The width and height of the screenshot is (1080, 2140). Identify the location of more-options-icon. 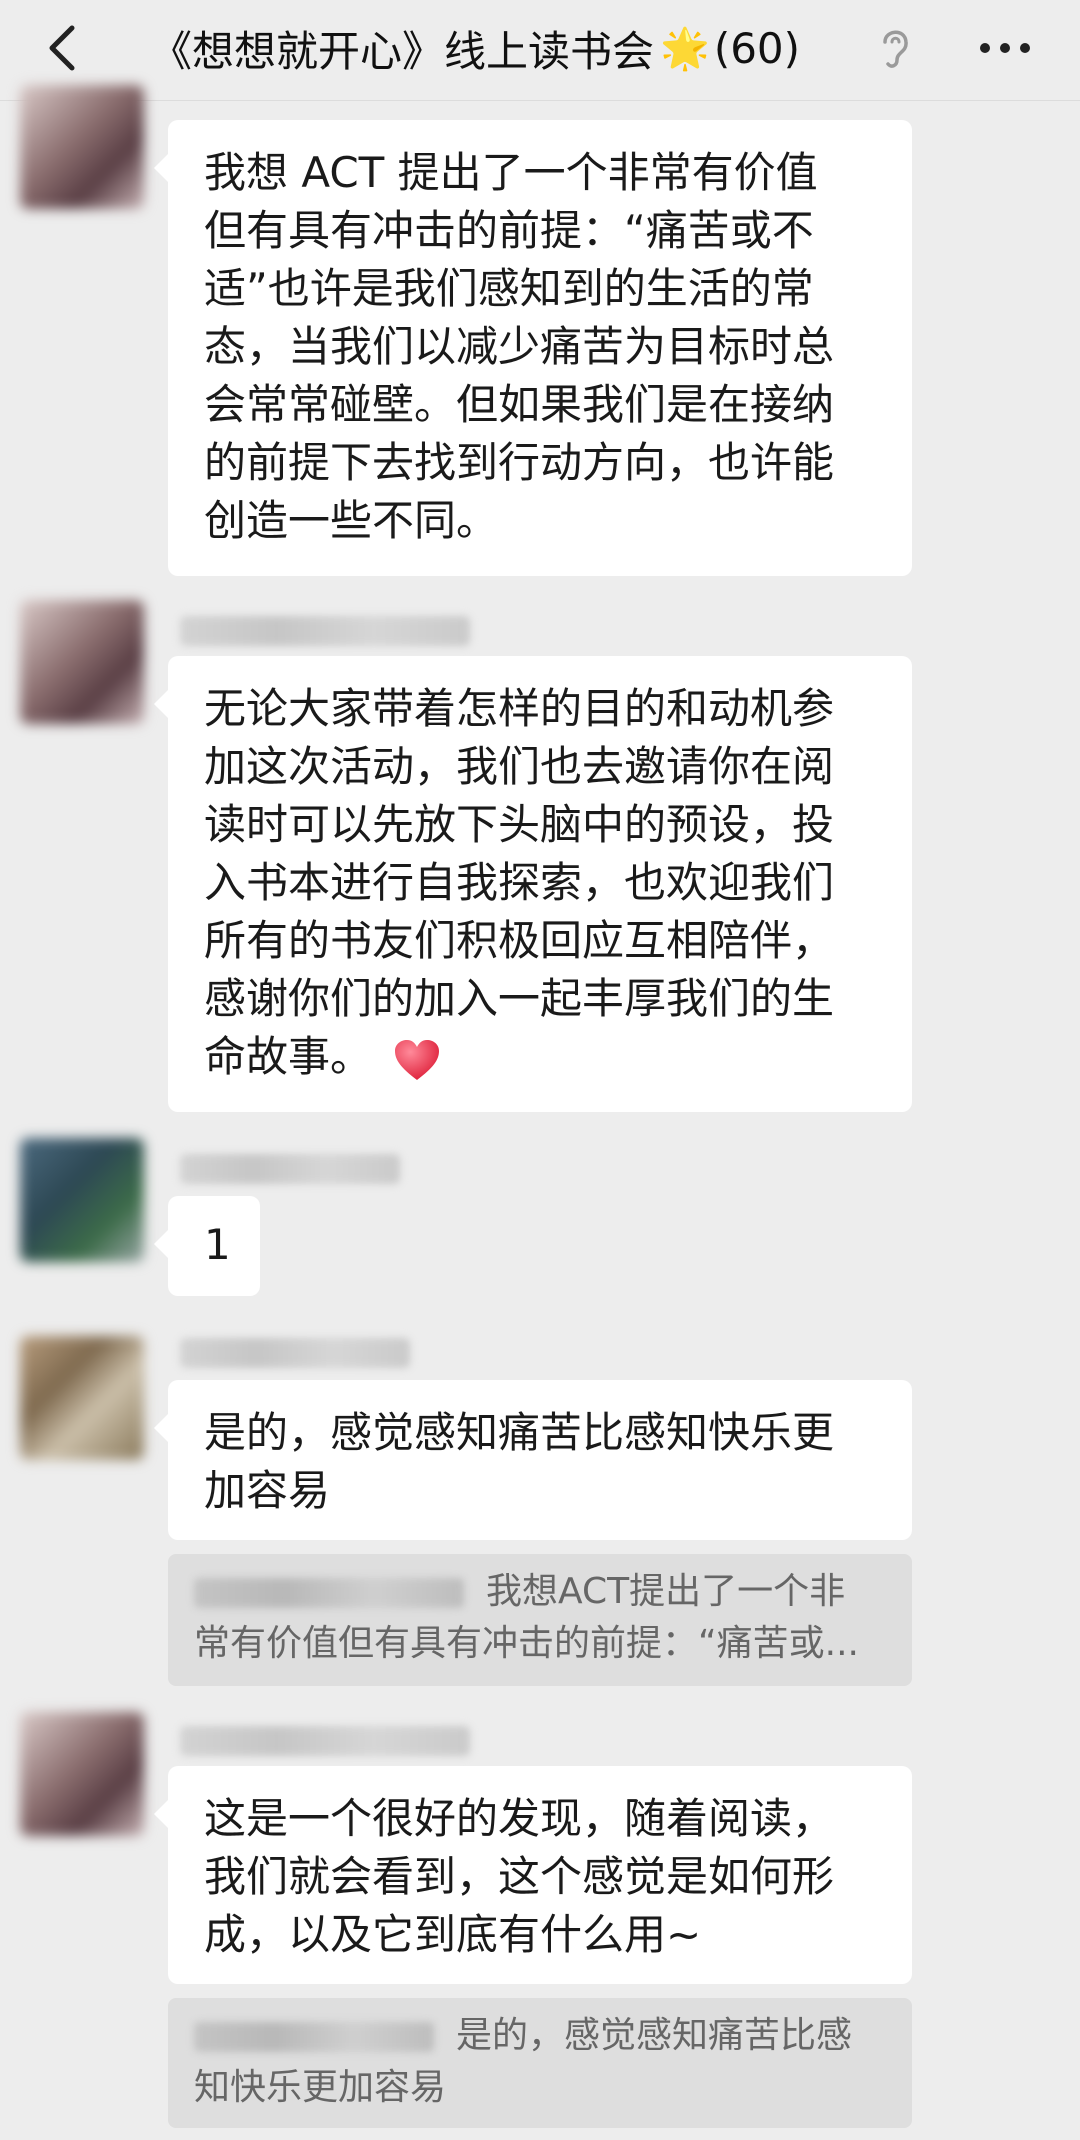
(1005, 48).